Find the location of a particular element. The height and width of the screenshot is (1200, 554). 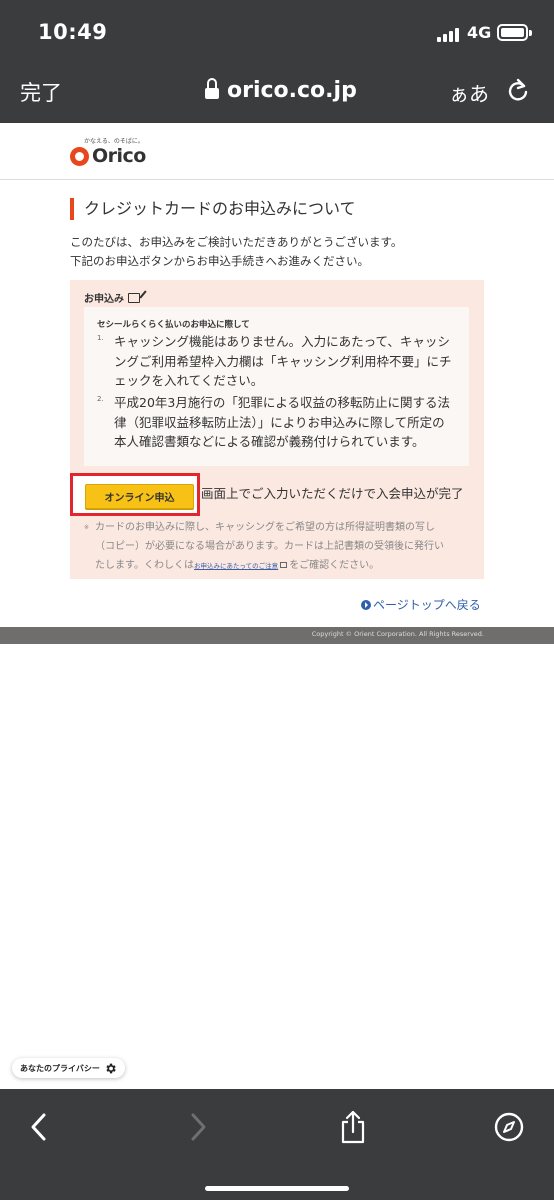

footnote-text: たします。くわしくは is located at coordinates (144, 565).